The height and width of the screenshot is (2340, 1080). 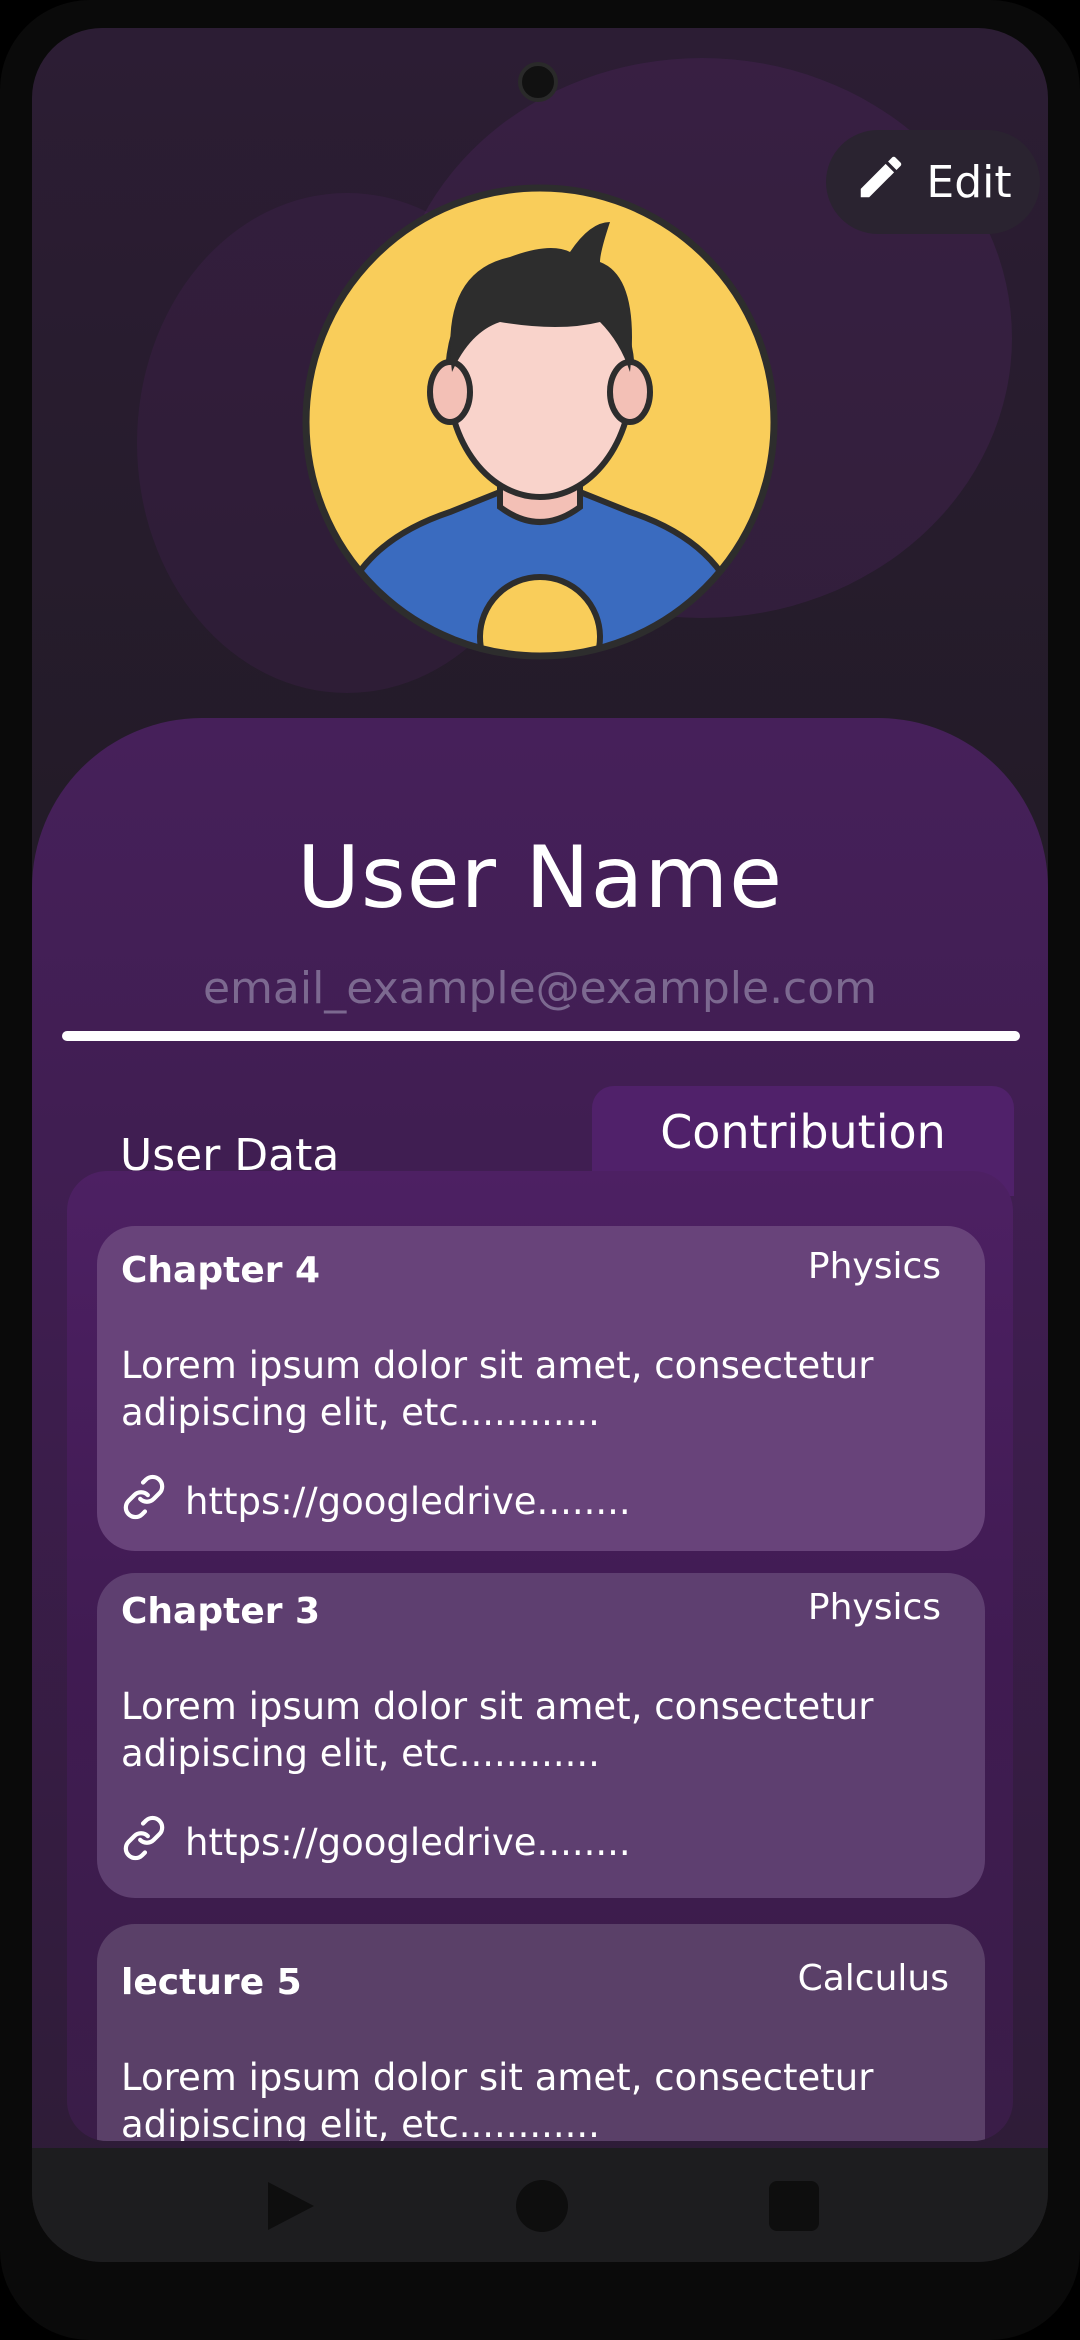 I want to click on system-navbar, so click(x=540, y=2205).